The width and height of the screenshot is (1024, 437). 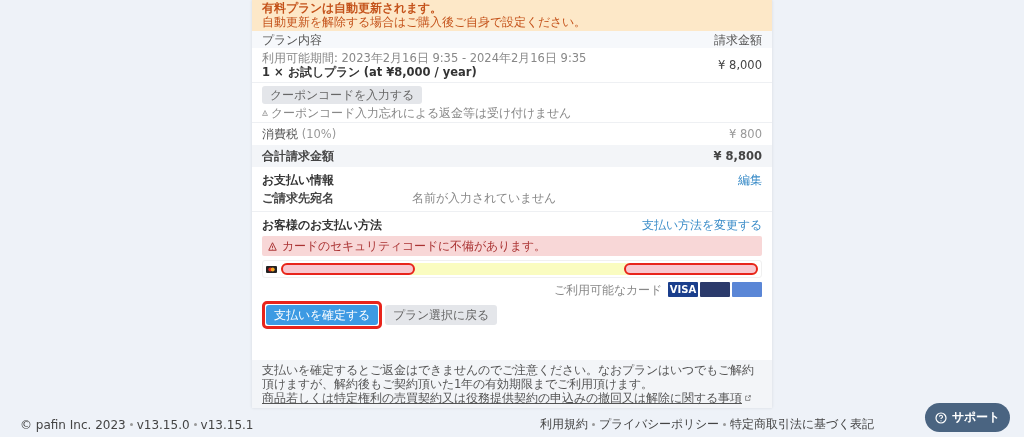 I want to click on section-title: お支払い情報, so click(x=298, y=180).